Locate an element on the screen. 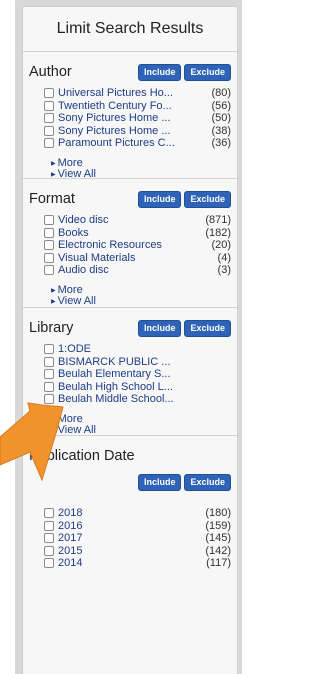  pointer-arrow-icon is located at coordinates (32, 442).